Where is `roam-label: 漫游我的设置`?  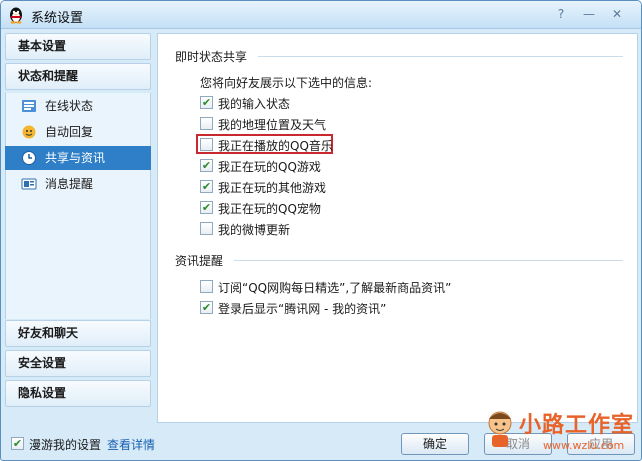 roam-label: 漫游我的设置 is located at coordinates (65, 445).